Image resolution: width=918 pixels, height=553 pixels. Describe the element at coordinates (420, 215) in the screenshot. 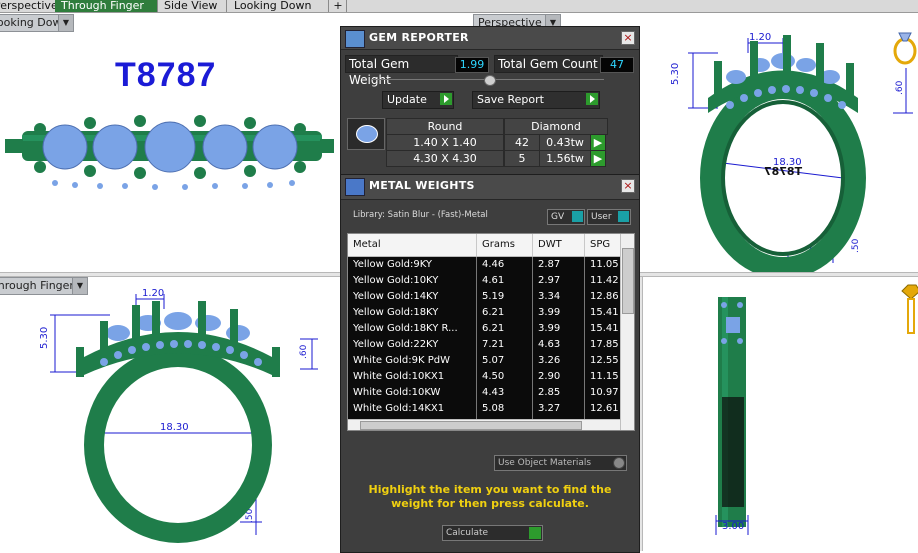

I see `metal-library-label: Library: Satin Blur - (Fast)-Metal` at that location.